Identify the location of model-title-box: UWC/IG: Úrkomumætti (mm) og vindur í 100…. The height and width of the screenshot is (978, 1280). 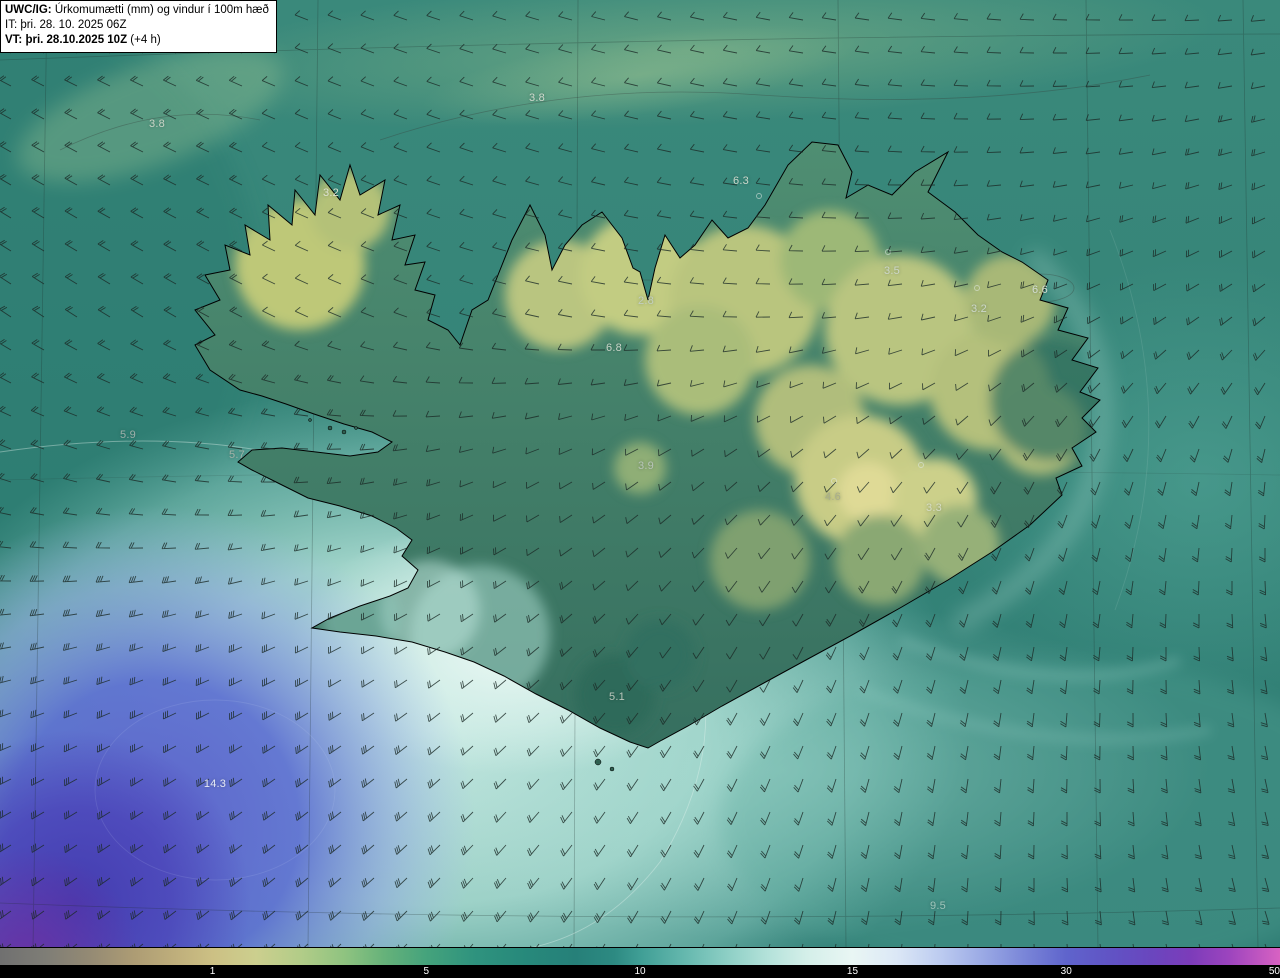
(138, 26).